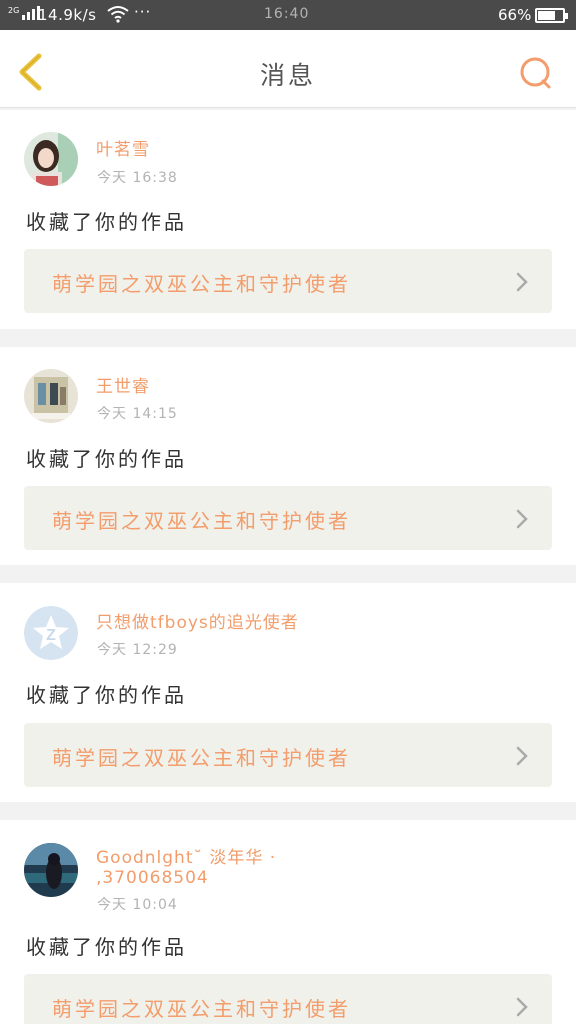 This screenshot has height=1024, width=576. I want to click on search-icon, so click(536, 73).